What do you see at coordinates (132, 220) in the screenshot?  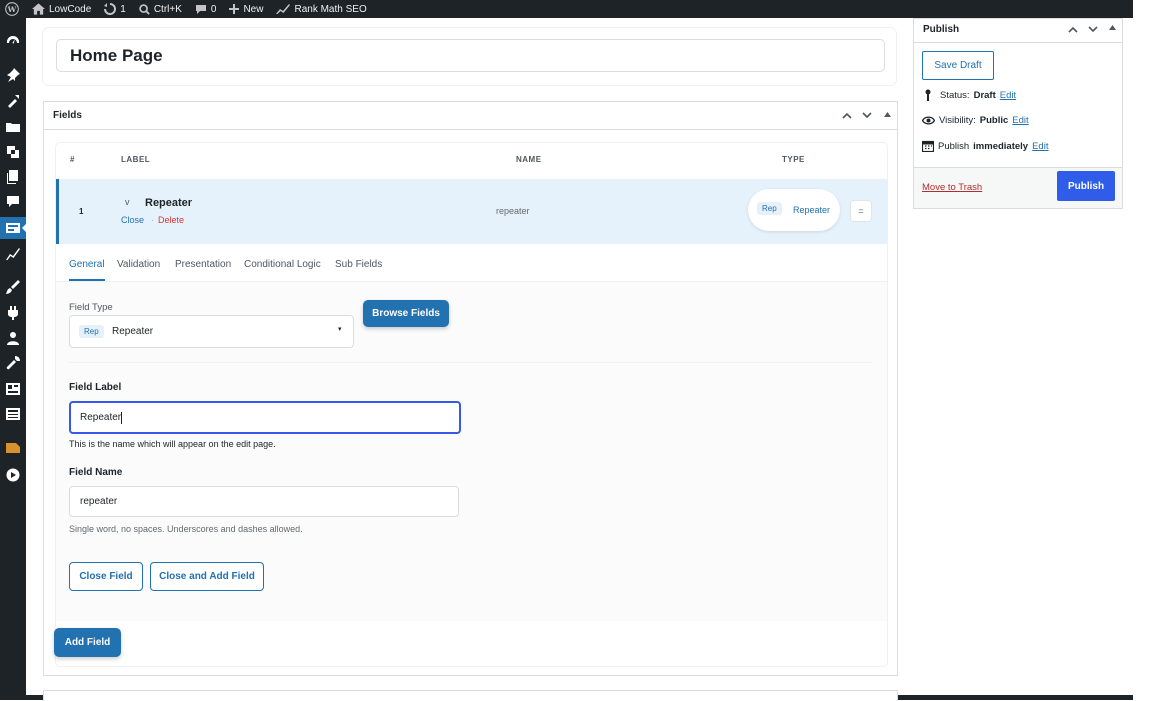 I see `field-close-link: Close` at bounding box center [132, 220].